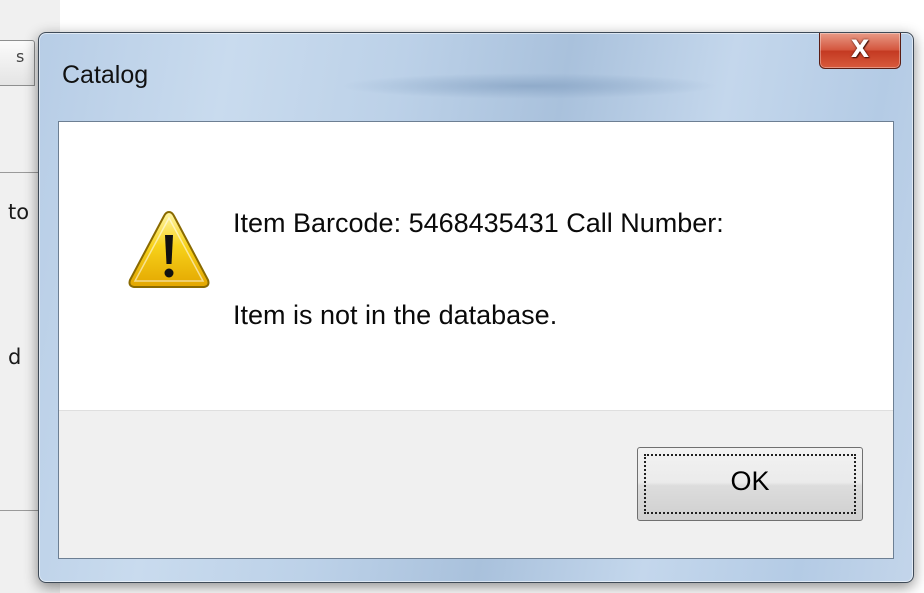 This screenshot has width=924, height=593. What do you see at coordinates (529, 86) in the screenshot?
I see `title-bar-glass` at bounding box center [529, 86].